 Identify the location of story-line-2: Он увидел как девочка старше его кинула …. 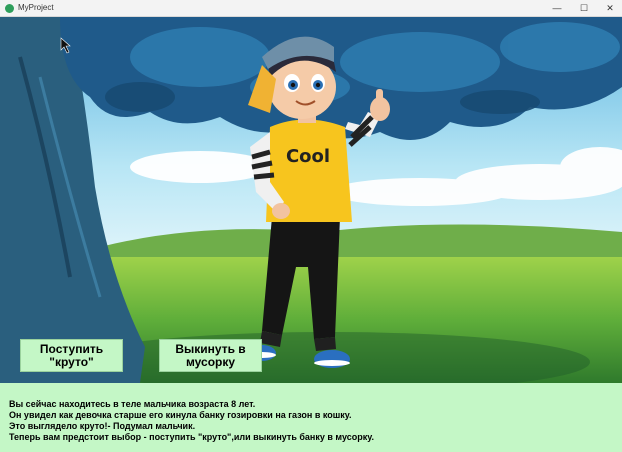
(180, 415).